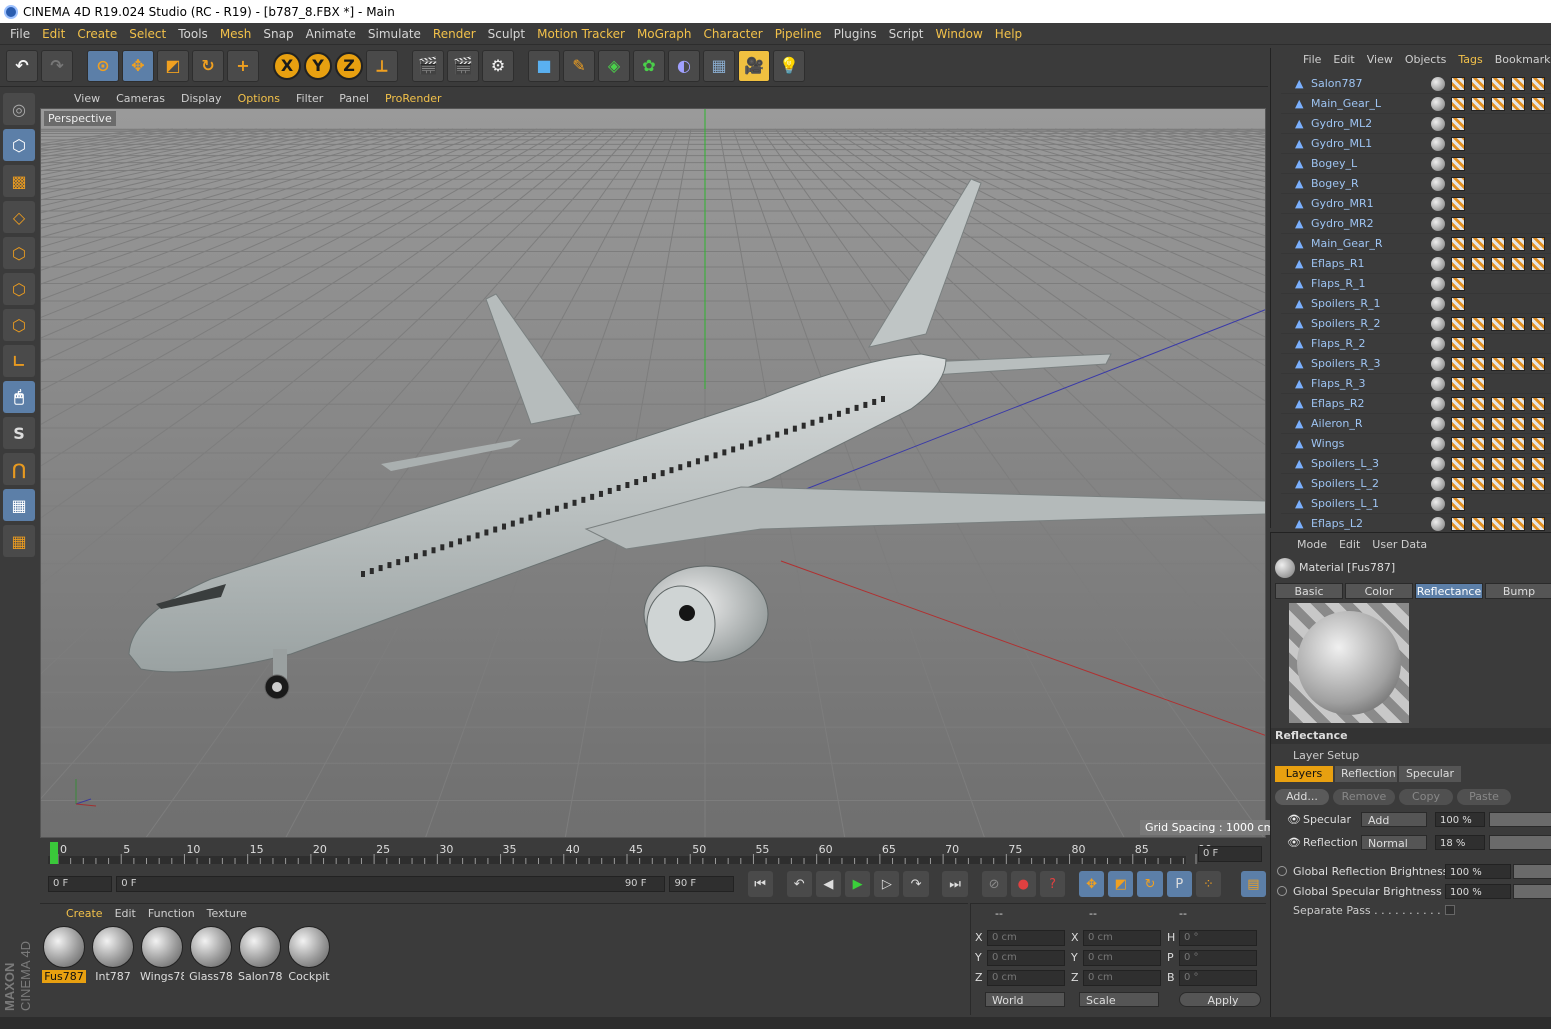 The image size is (1551, 1029). I want to click on workplane-lock-icon: ▦, so click(19, 505).